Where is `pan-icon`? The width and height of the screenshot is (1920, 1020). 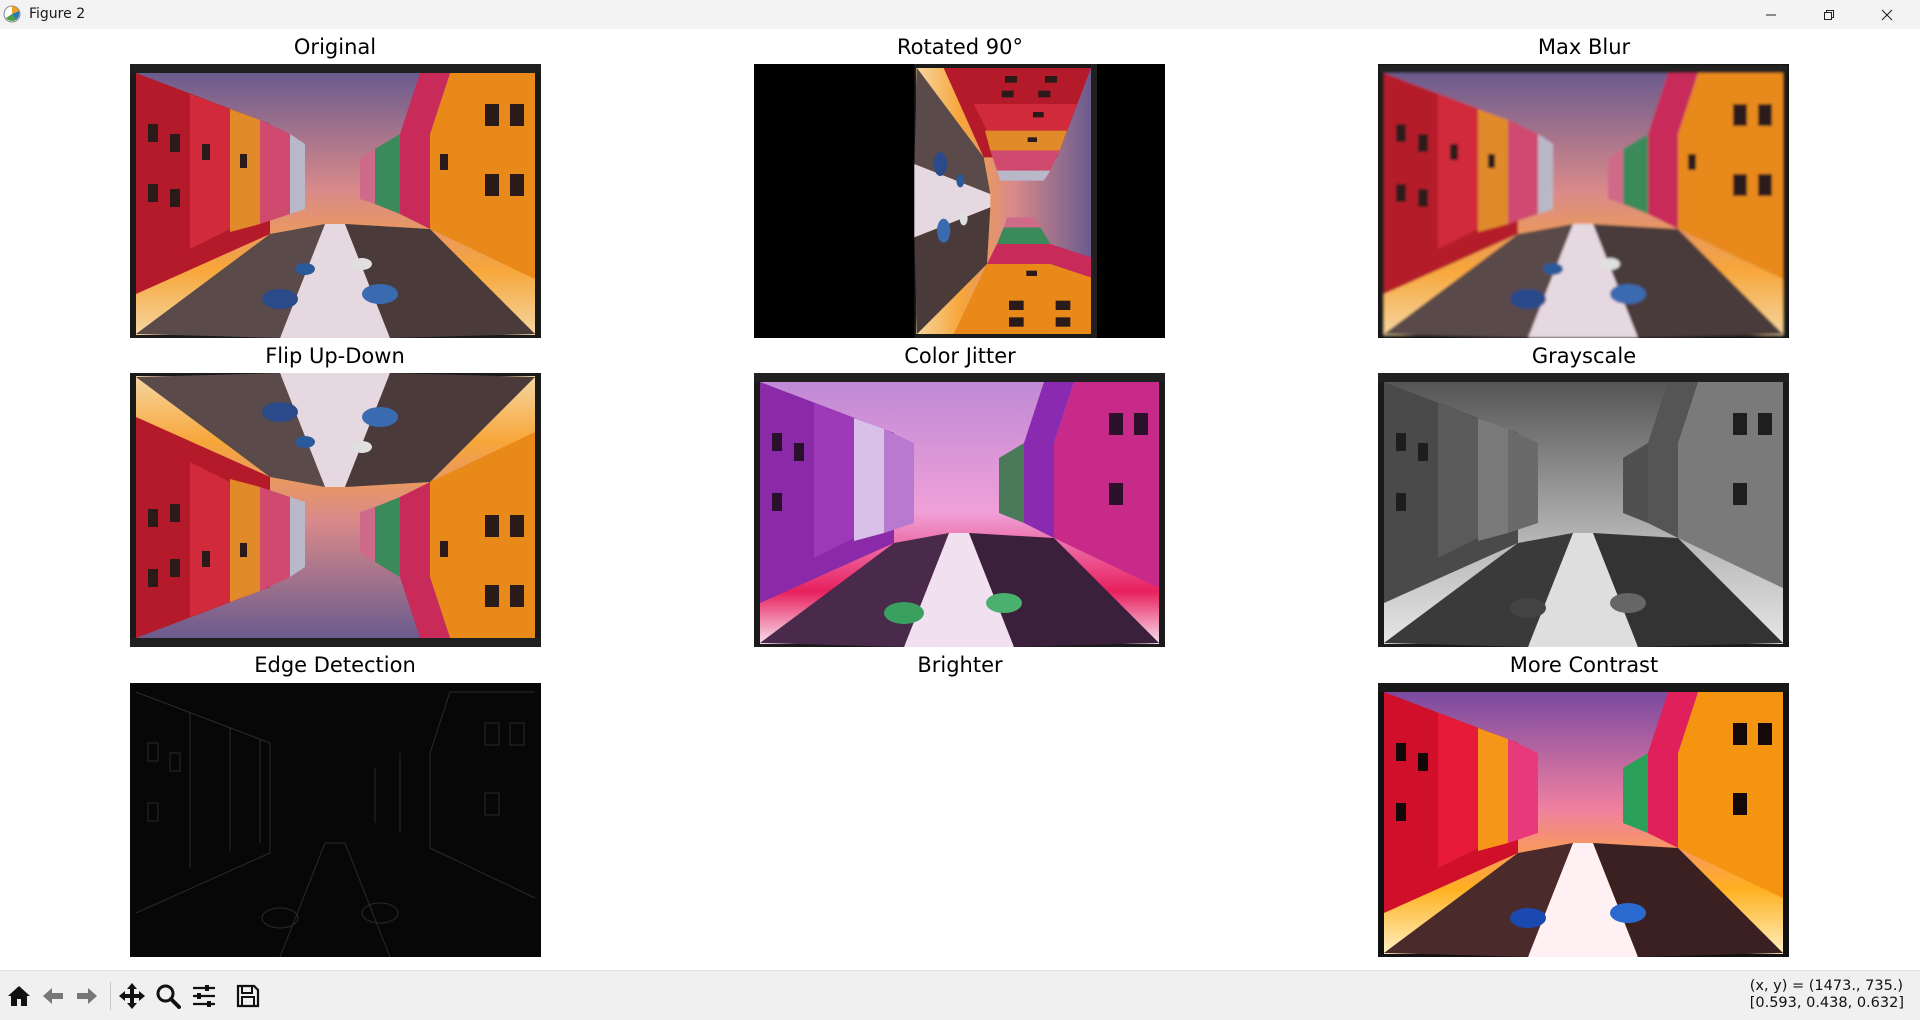
pan-icon is located at coordinates (132, 996).